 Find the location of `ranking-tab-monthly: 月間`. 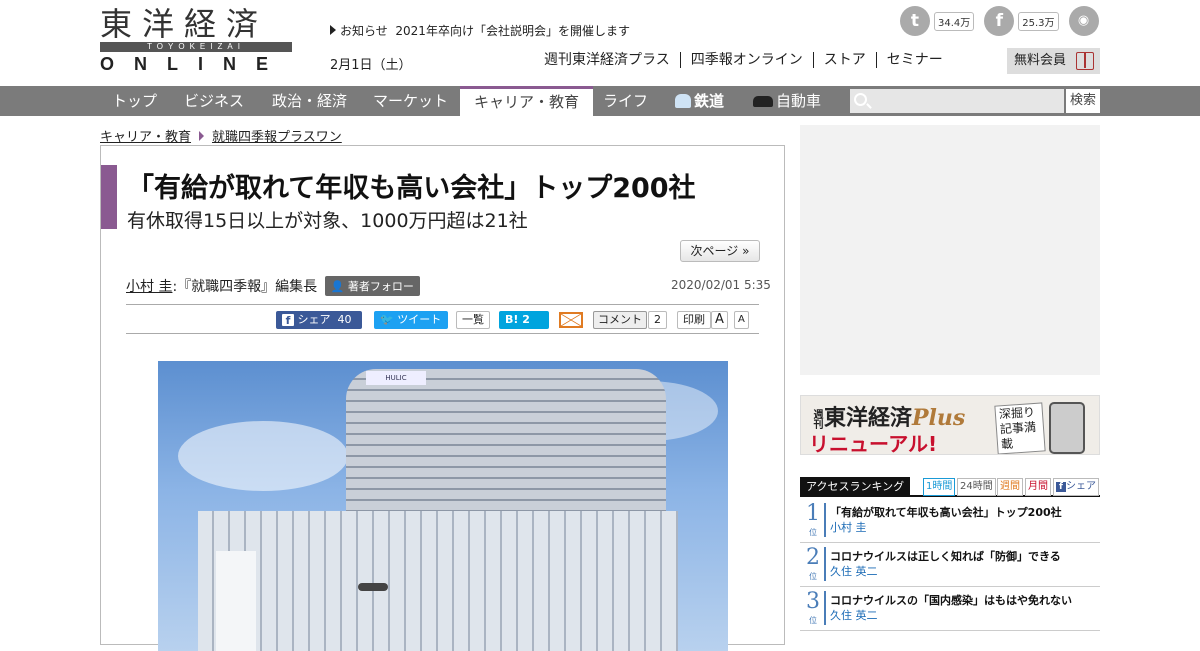

ranking-tab-monthly: 月間 is located at coordinates (1038, 487).